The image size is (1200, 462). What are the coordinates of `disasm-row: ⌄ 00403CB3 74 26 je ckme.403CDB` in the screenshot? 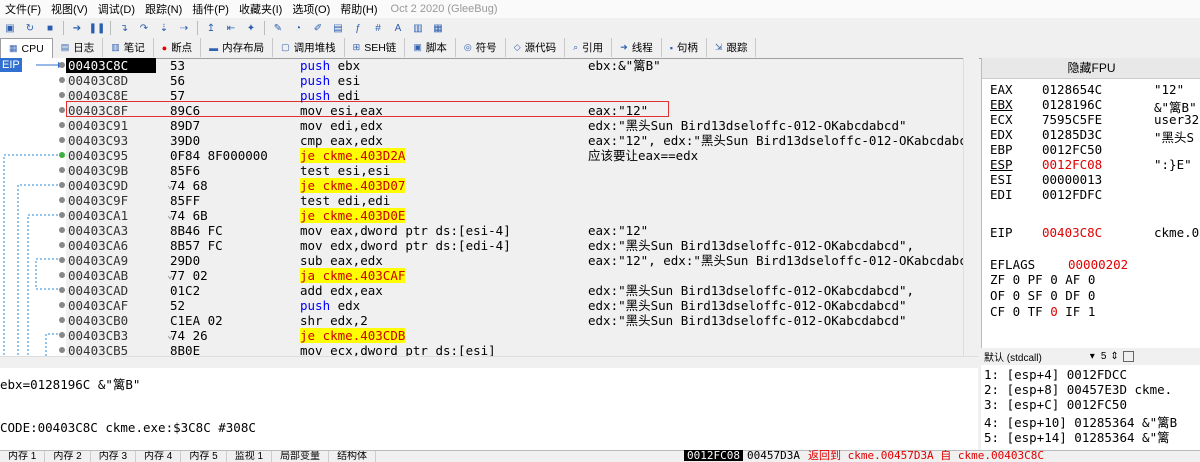 It's located at (485, 335).